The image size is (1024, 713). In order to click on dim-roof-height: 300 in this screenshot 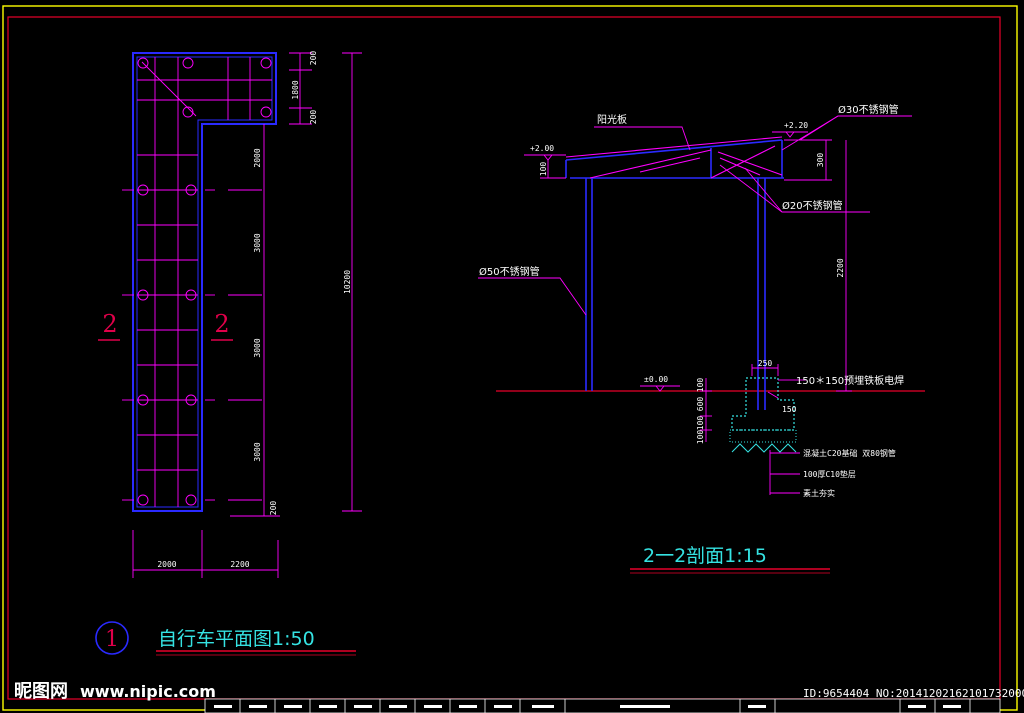, I will do `click(820, 160)`.